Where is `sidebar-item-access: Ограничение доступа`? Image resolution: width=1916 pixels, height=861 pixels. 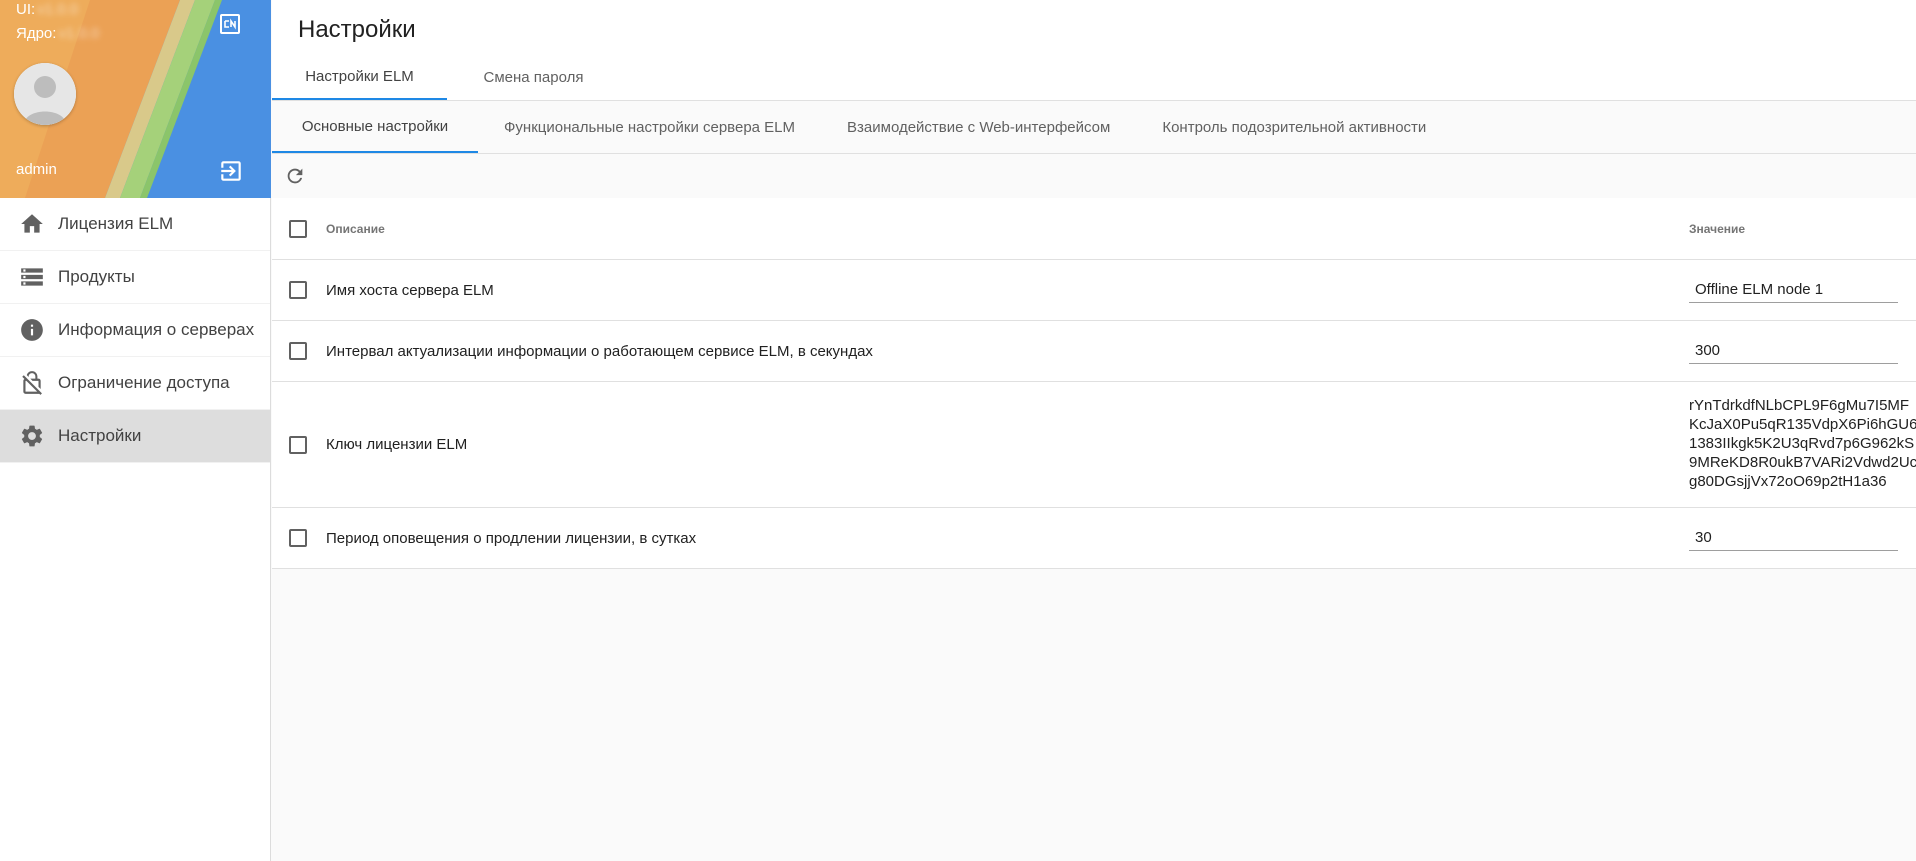
sidebar-item-access: Ограничение доступа is located at coordinates (135, 383).